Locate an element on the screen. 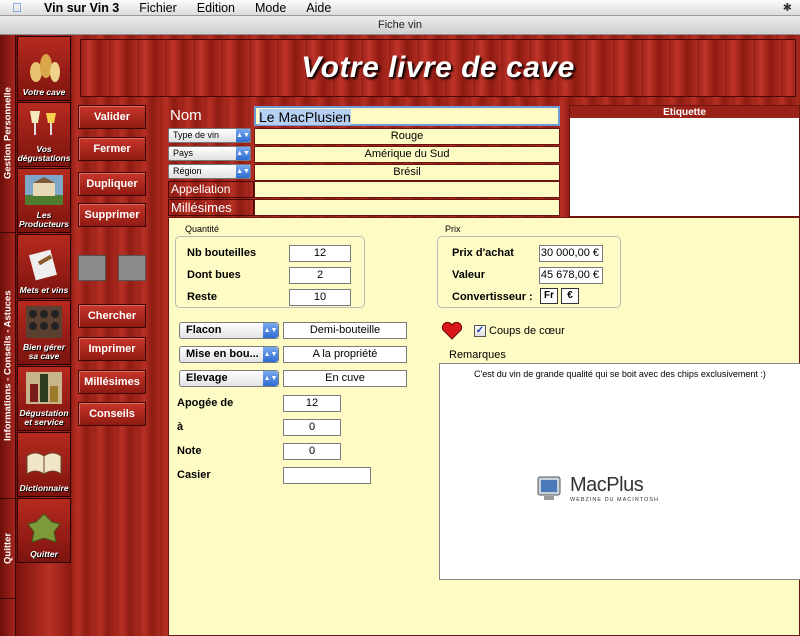  flacon-value: Demi-bouteille is located at coordinates (345, 330).